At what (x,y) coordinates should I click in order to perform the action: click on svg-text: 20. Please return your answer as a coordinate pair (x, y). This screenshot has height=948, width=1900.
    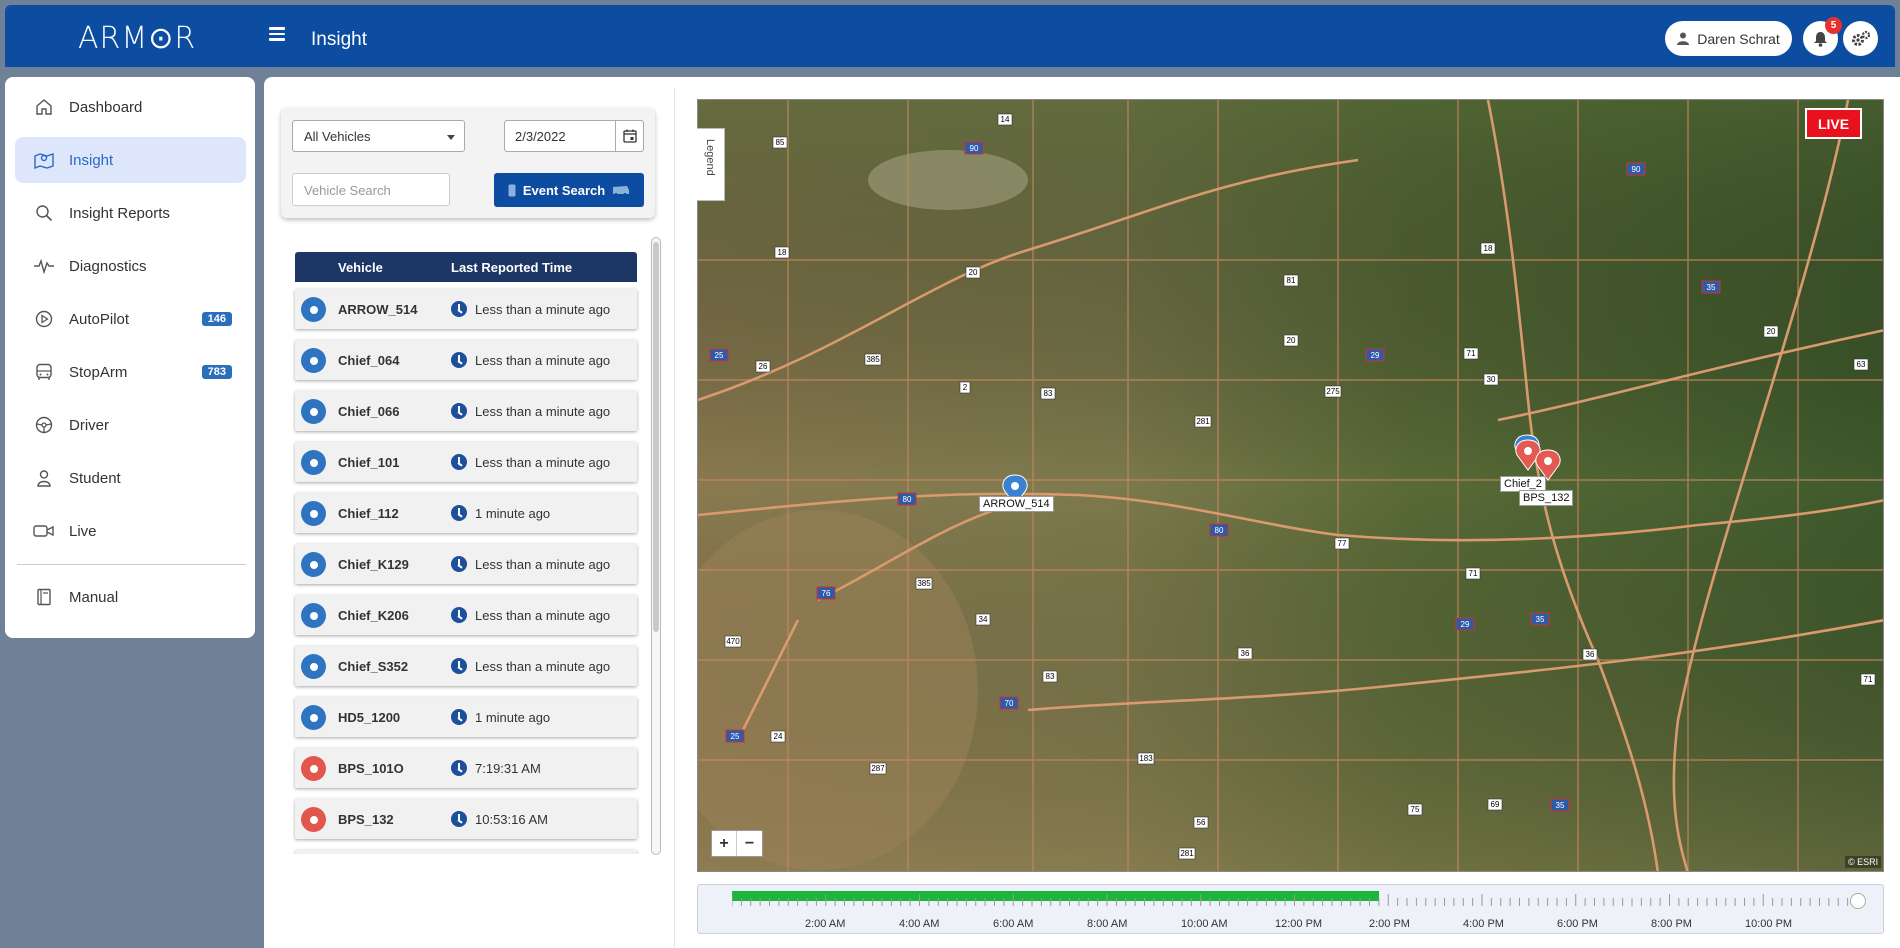
    Looking at the image, I should click on (973, 272).